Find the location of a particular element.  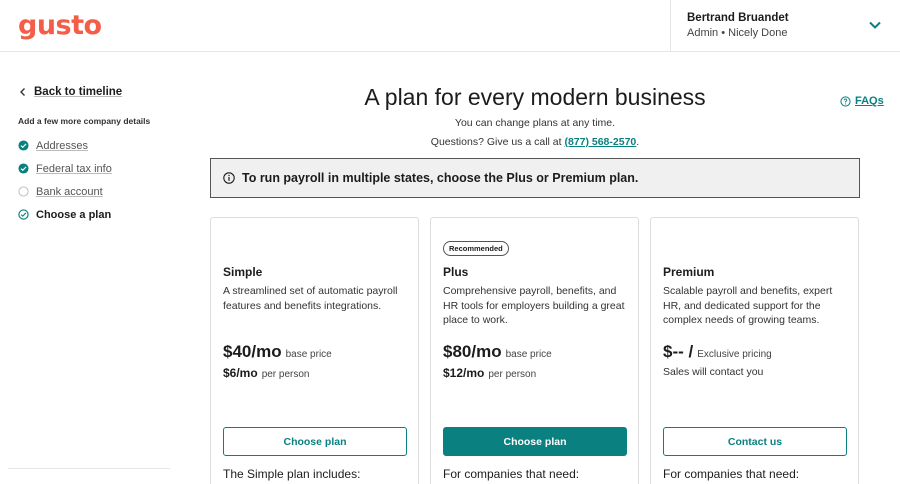

plan-name: Simple is located at coordinates (243, 272).